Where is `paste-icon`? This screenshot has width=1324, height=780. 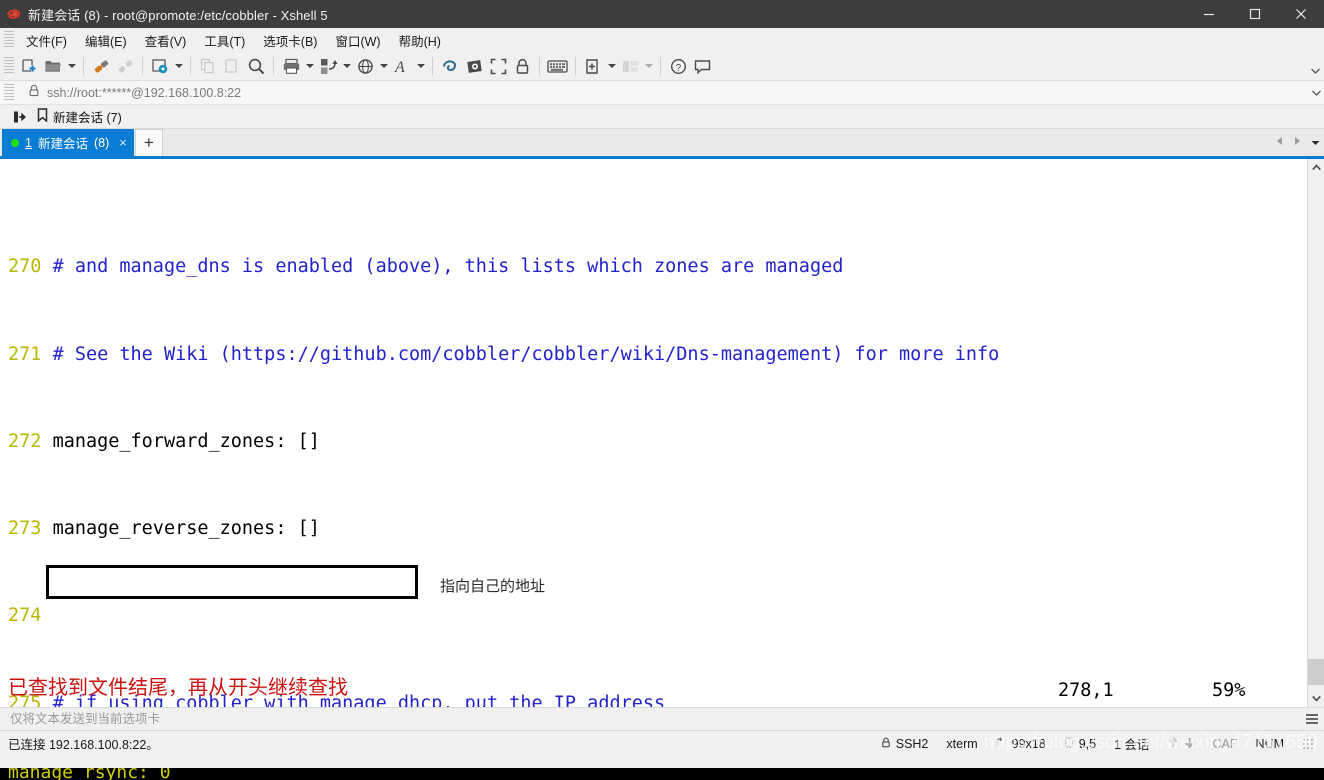 paste-icon is located at coordinates (232, 66).